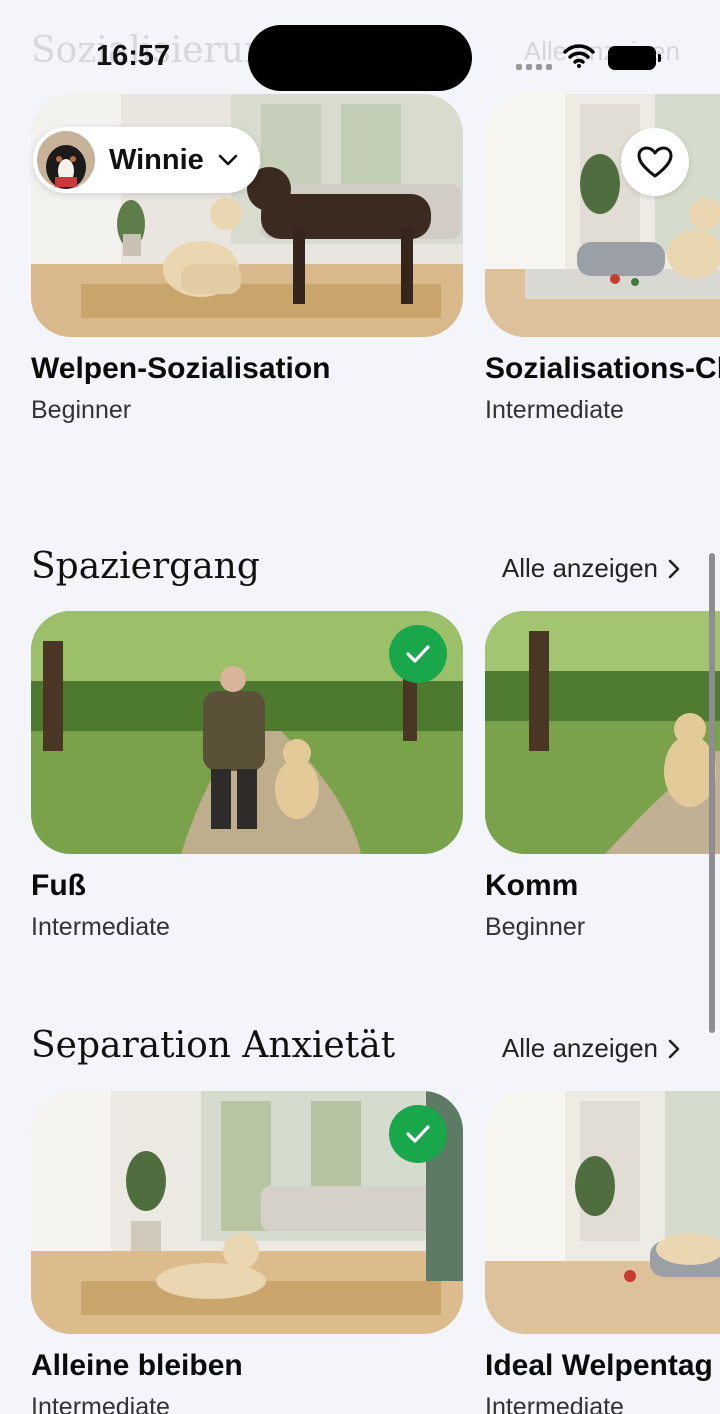  Describe the element at coordinates (58, 885) in the screenshot. I see `card-title: Fuß` at that location.